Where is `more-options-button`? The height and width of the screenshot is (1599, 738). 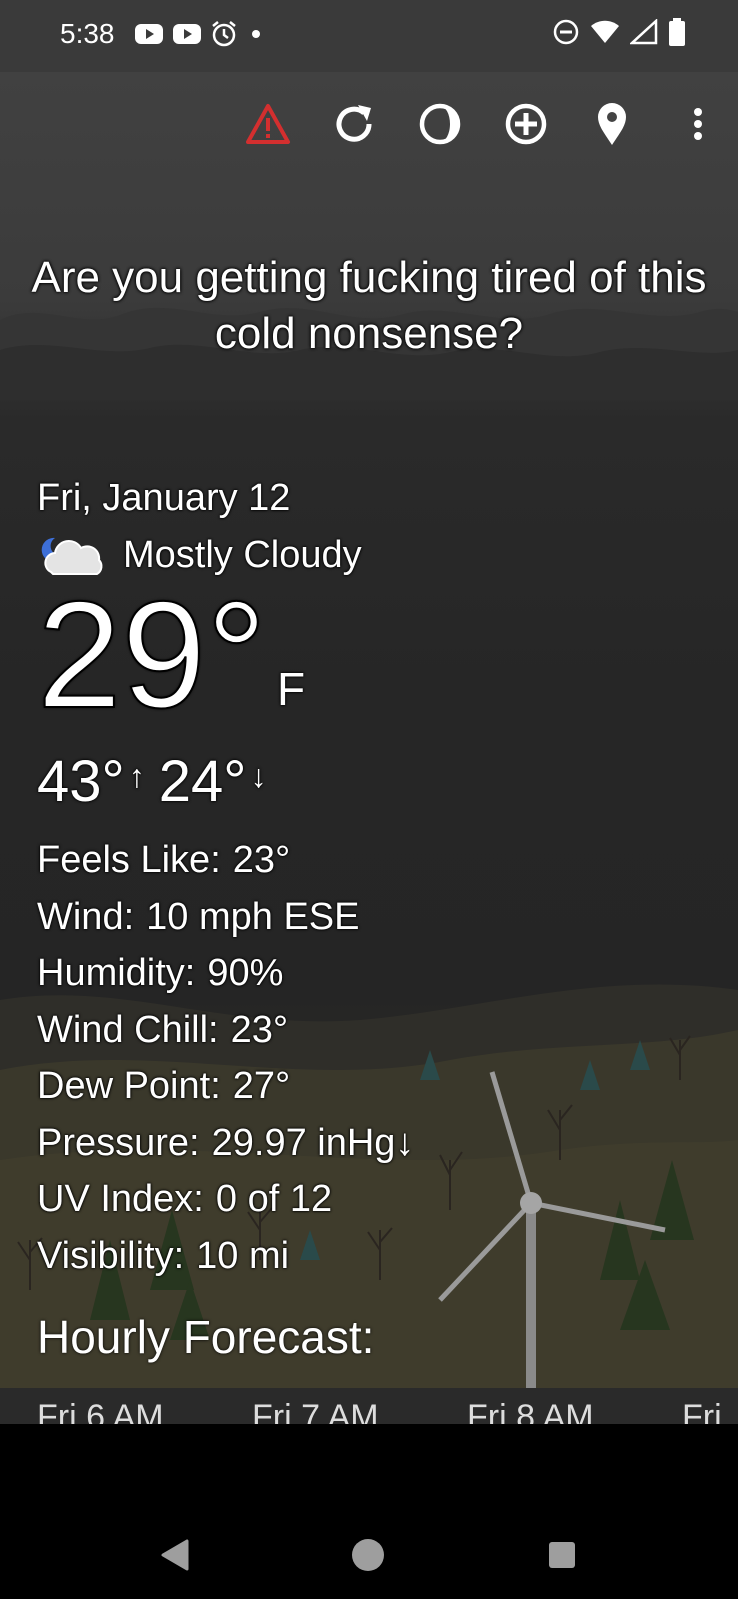
more-options-button is located at coordinates (698, 124).